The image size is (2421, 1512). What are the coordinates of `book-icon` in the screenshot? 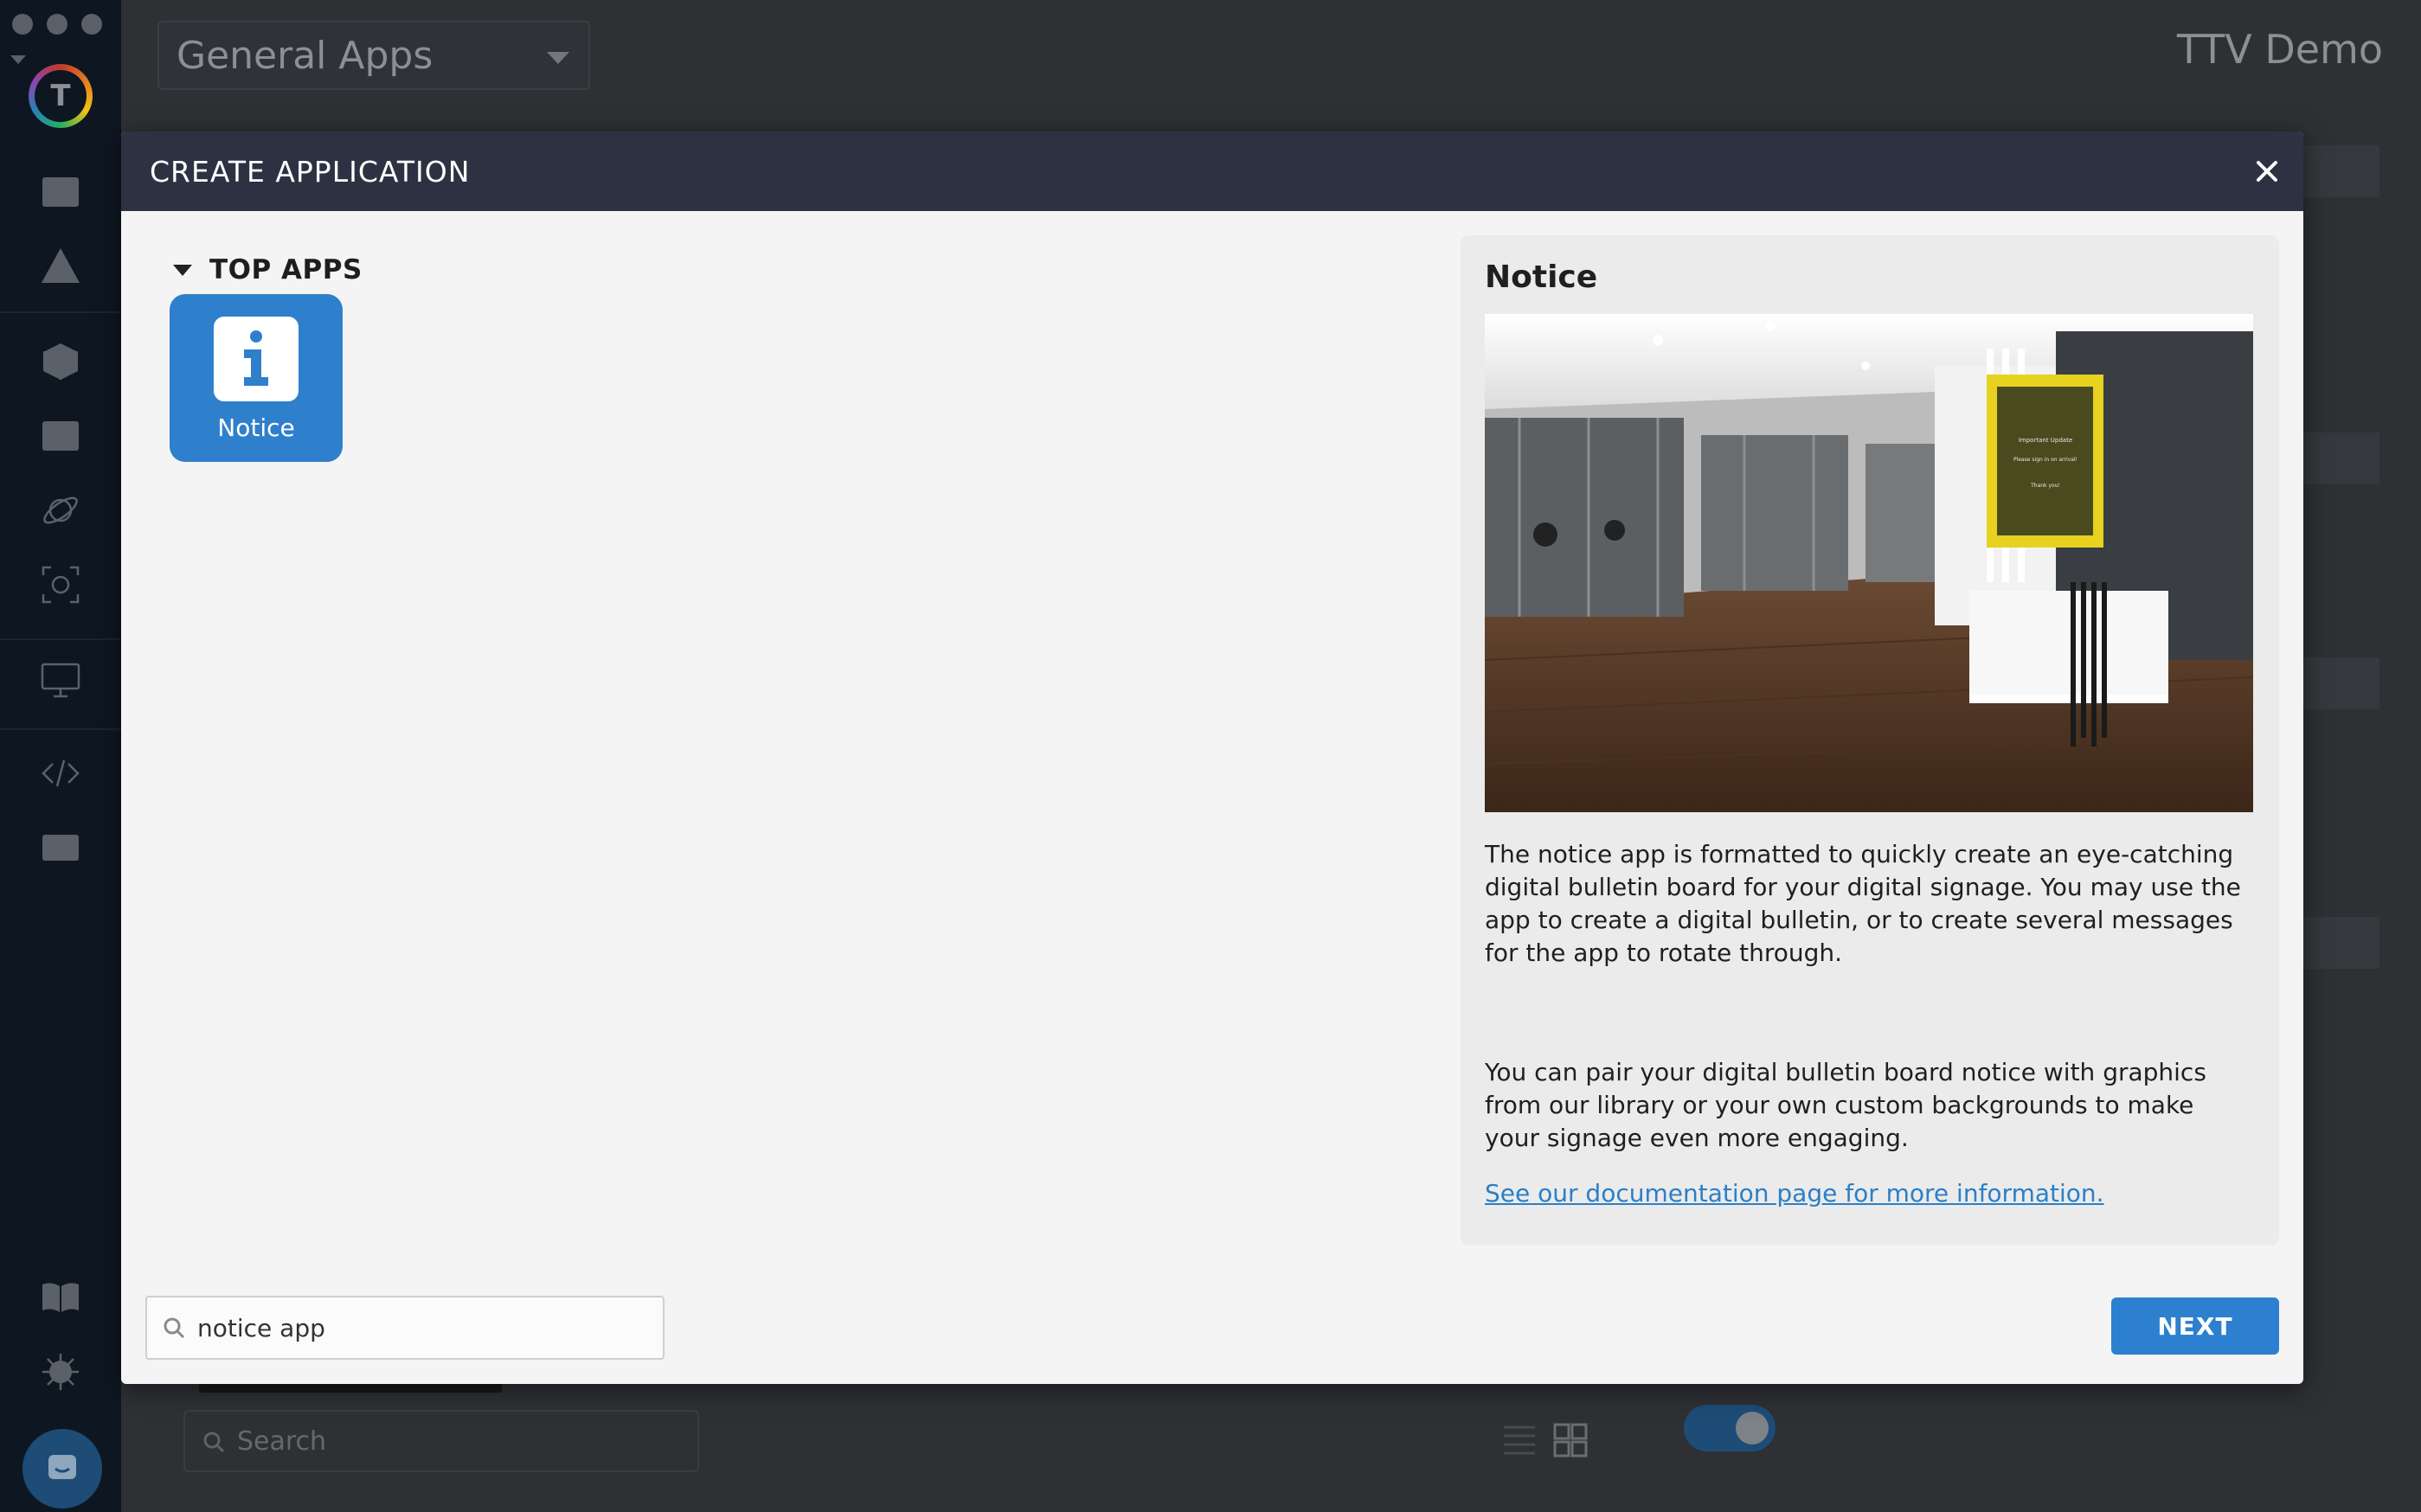 It's located at (60, 1297).